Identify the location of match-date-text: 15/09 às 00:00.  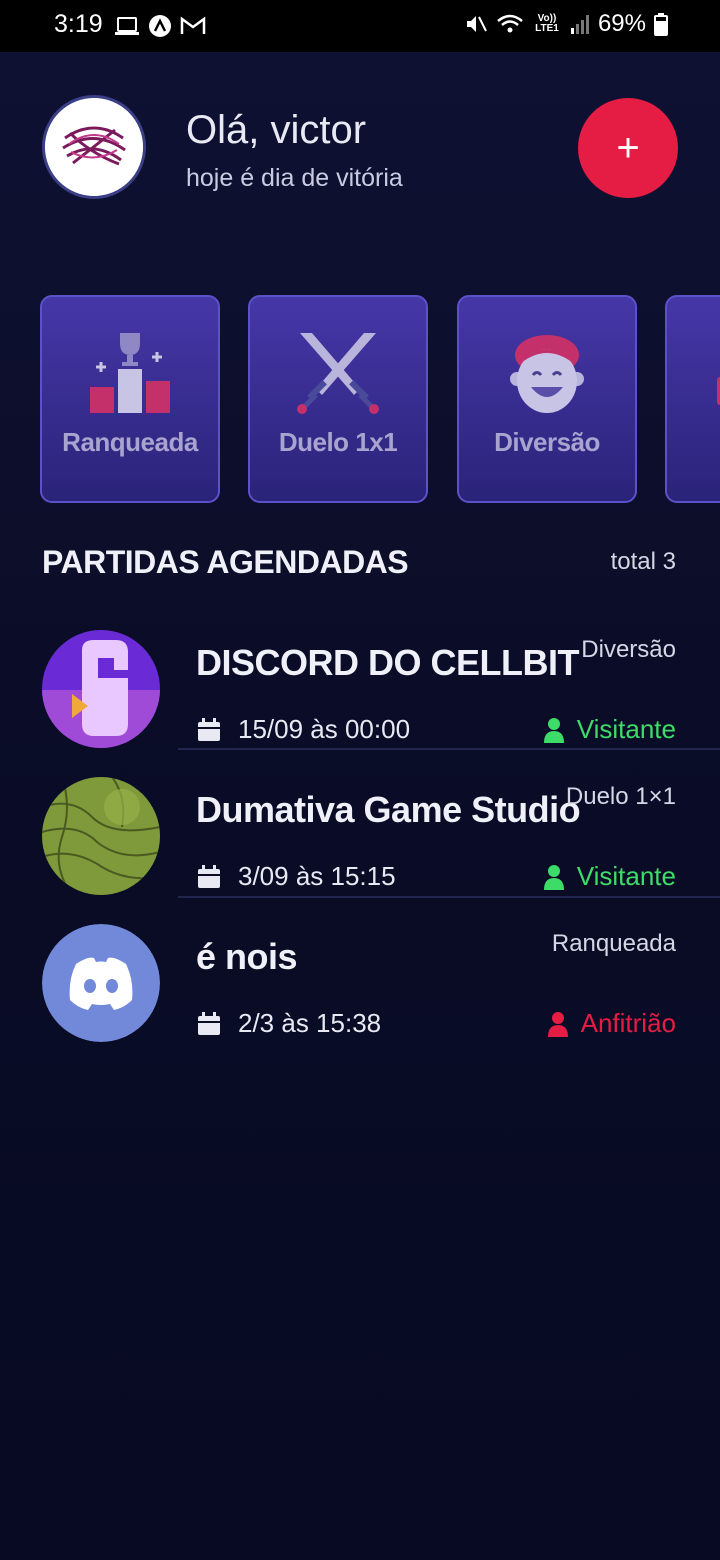
(324, 729).